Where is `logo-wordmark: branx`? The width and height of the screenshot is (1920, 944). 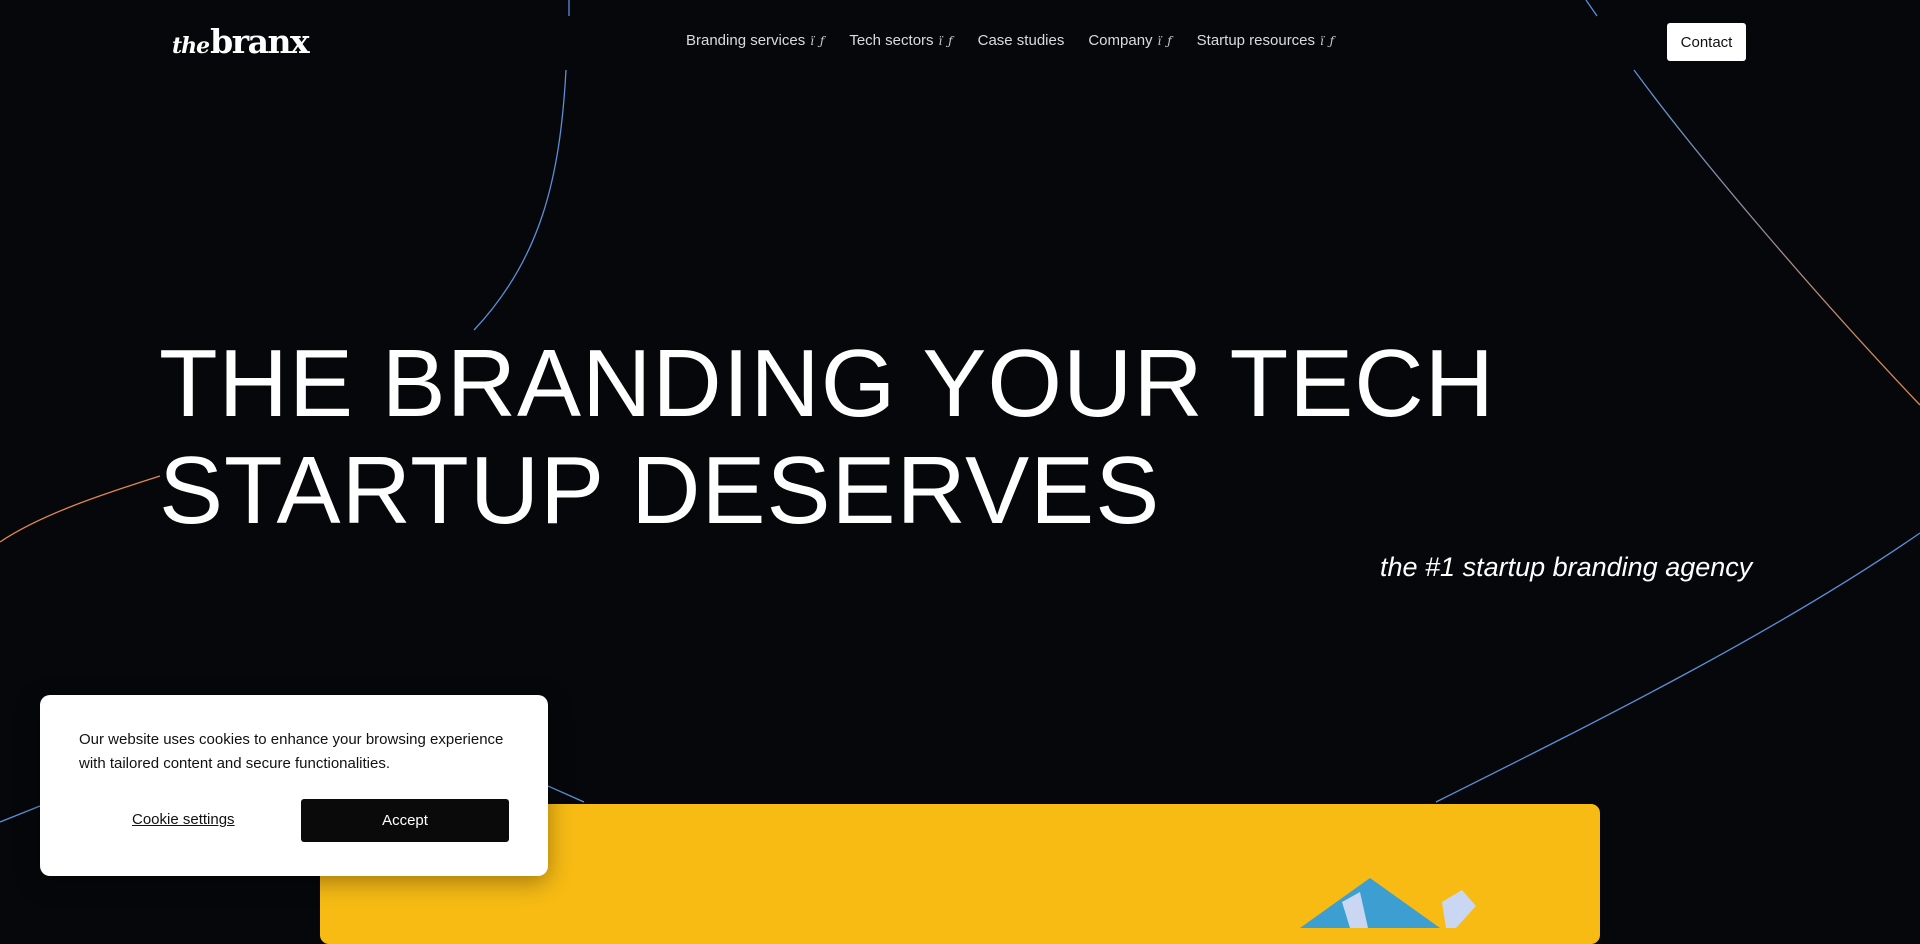 logo-wordmark: branx is located at coordinates (260, 41).